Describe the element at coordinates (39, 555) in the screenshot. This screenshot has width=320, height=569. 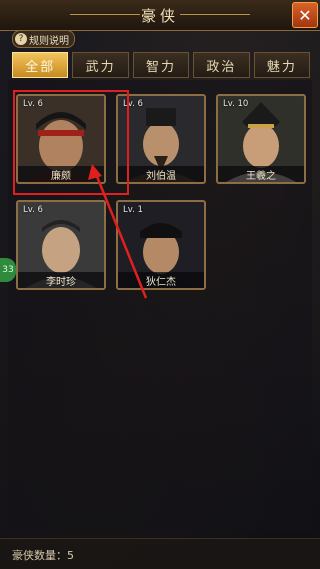
I see `hero-count-label: 豪侠数量：` at that location.